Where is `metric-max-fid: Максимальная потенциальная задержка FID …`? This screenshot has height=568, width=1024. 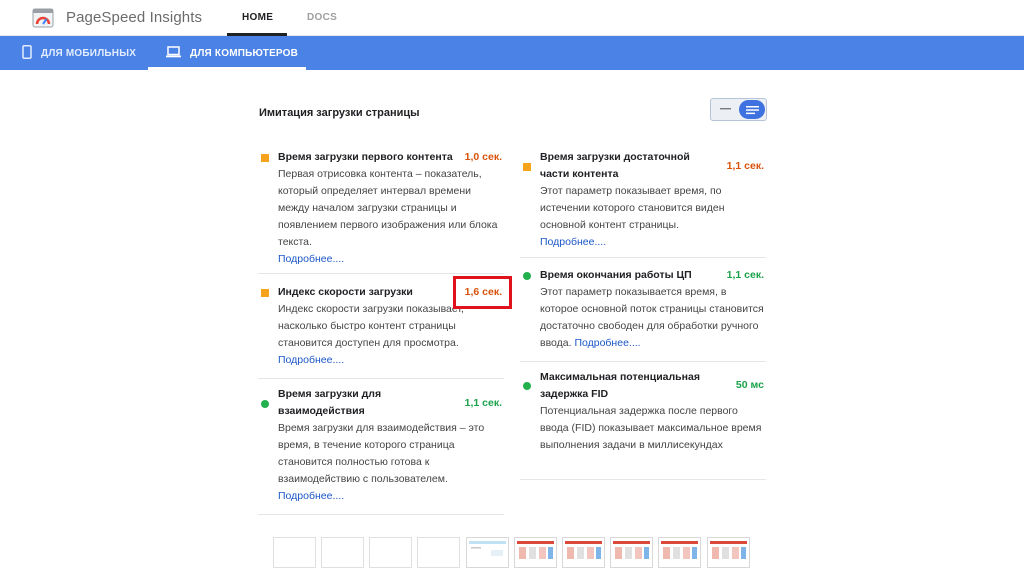
metric-max-fid: Максимальная потенциальная задержка FID … is located at coordinates (643, 424).